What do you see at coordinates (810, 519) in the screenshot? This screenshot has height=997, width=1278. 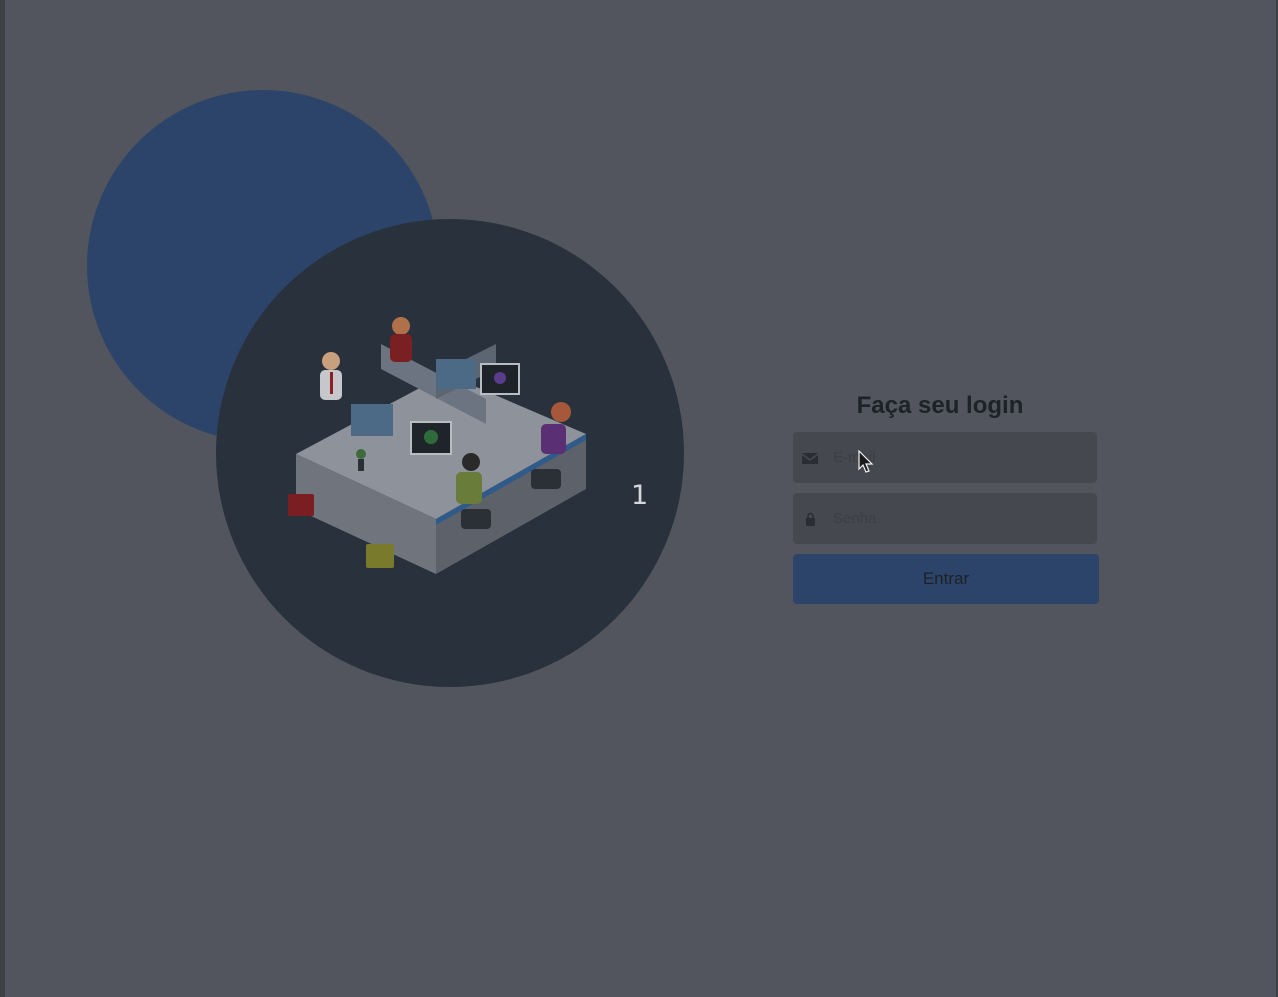 I see `lock-icon` at bounding box center [810, 519].